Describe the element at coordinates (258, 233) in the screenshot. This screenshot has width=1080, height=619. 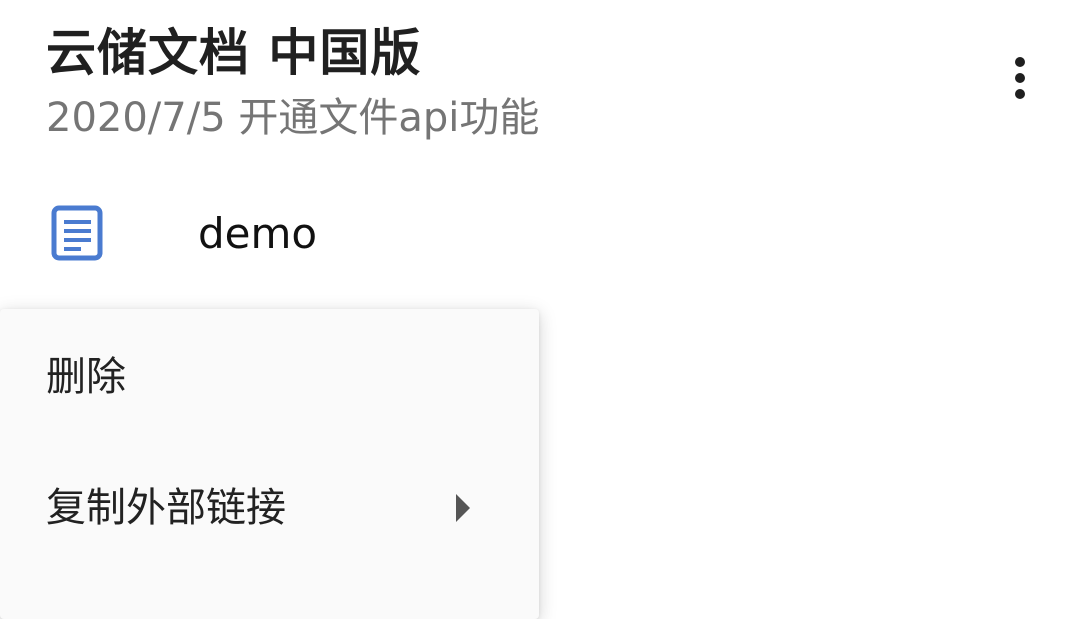
I see `document-name: demo` at that location.